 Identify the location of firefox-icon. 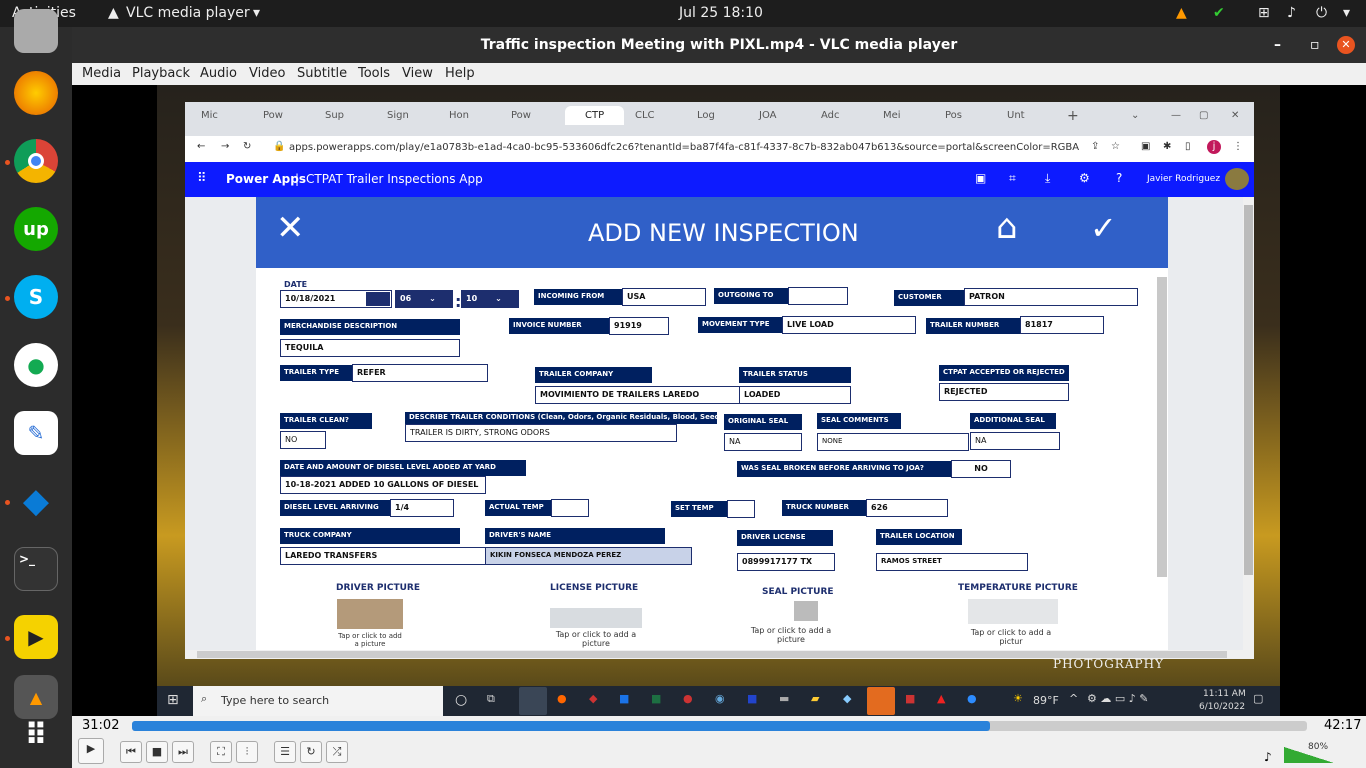
(36, 93).